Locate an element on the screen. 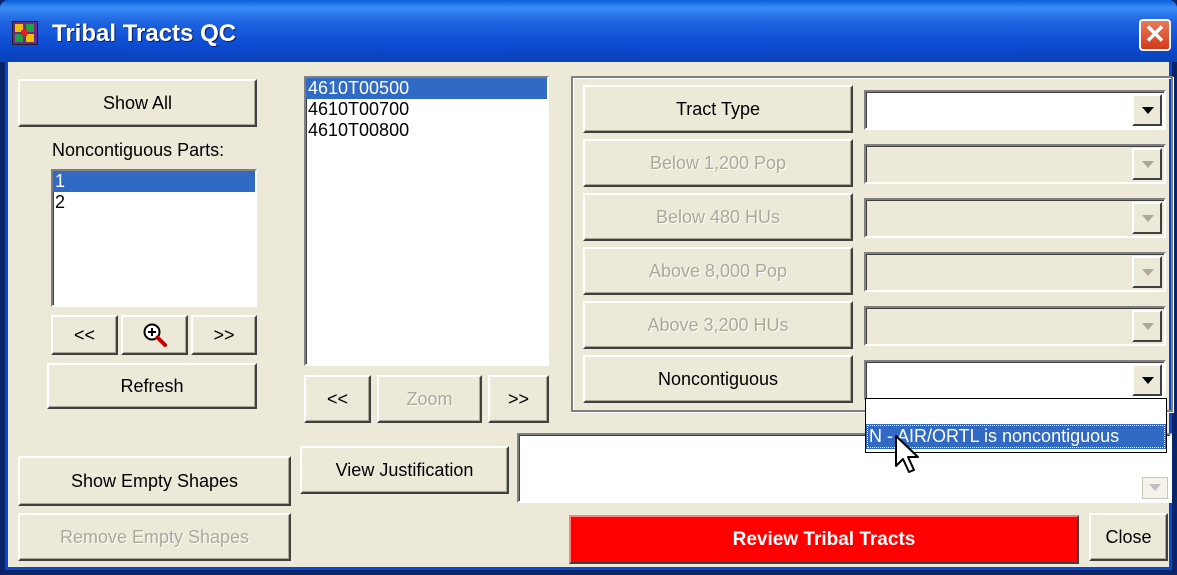 This screenshot has height=575, width=1177. noncontiguous-select is located at coordinates (1015, 380).